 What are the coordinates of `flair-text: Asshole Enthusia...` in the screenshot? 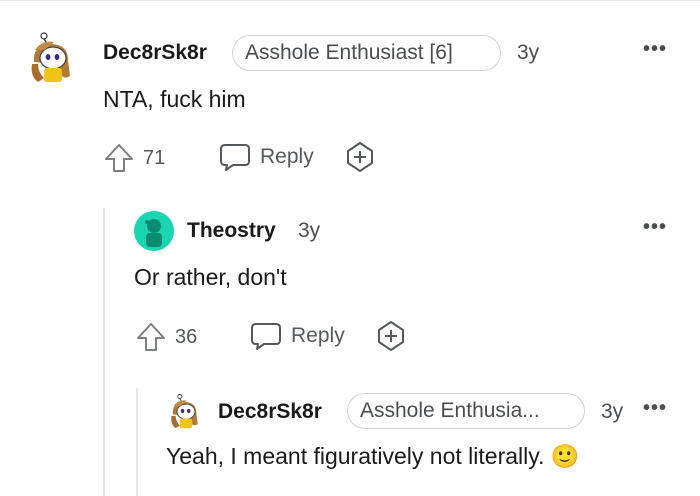 It's located at (450, 410).